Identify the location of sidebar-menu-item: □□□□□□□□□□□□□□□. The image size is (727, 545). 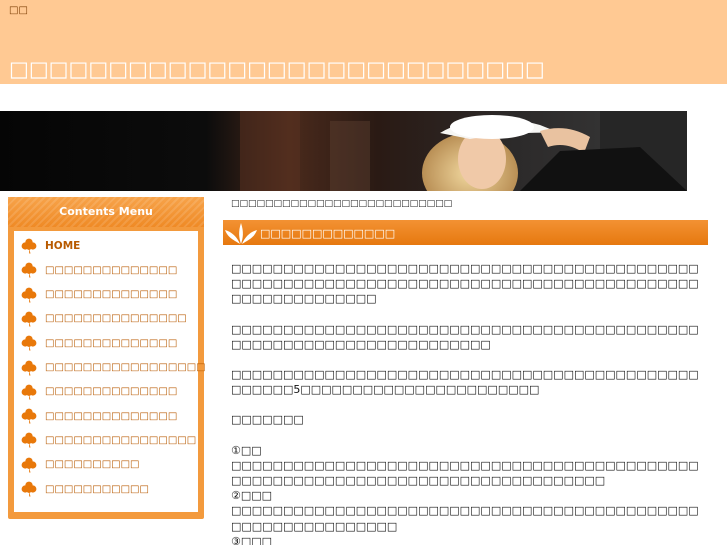
(106, 319).